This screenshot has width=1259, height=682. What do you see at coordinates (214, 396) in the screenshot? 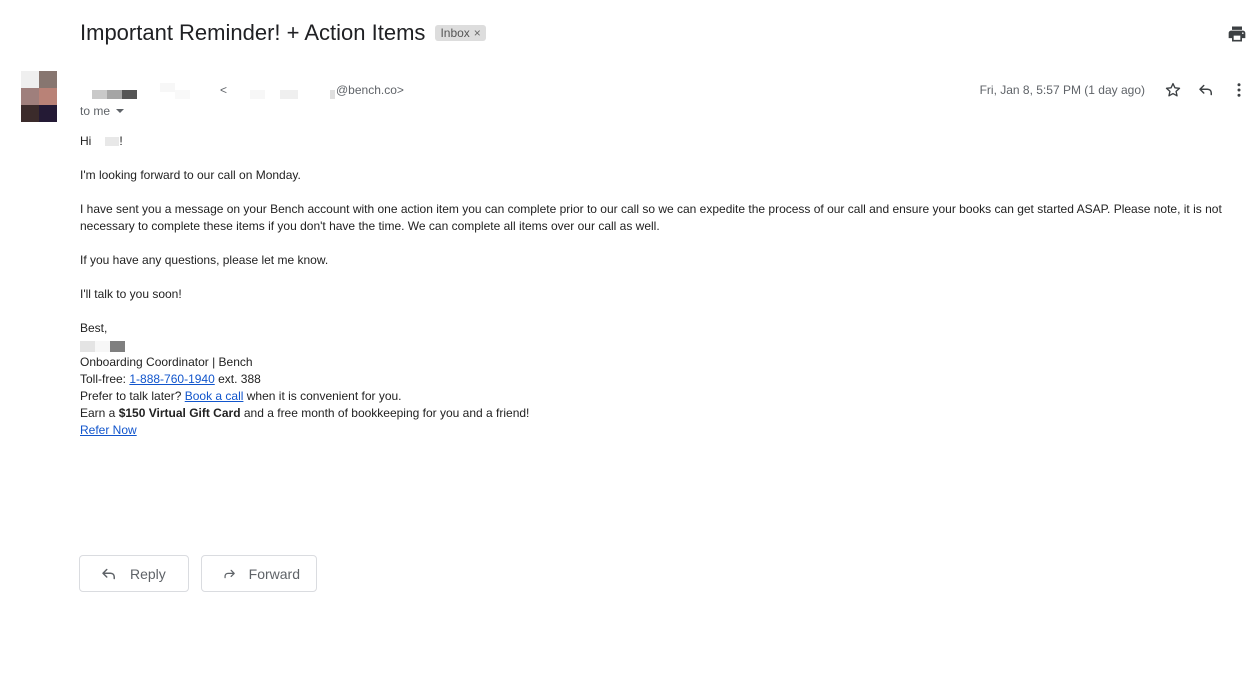
I see `book-call-link: Book a call` at bounding box center [214, 396].